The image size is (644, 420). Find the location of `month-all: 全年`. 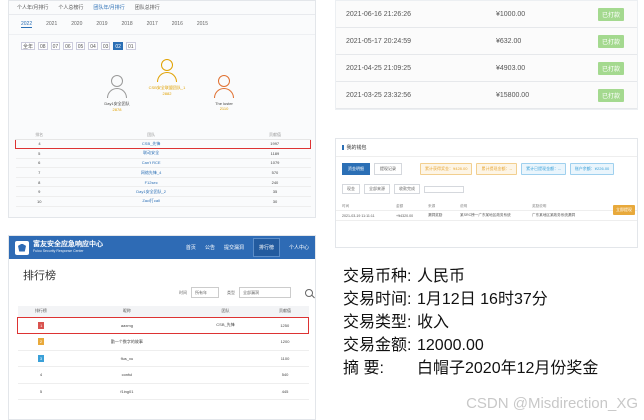

month-all: 全年 is located at coordinates (28, 46).